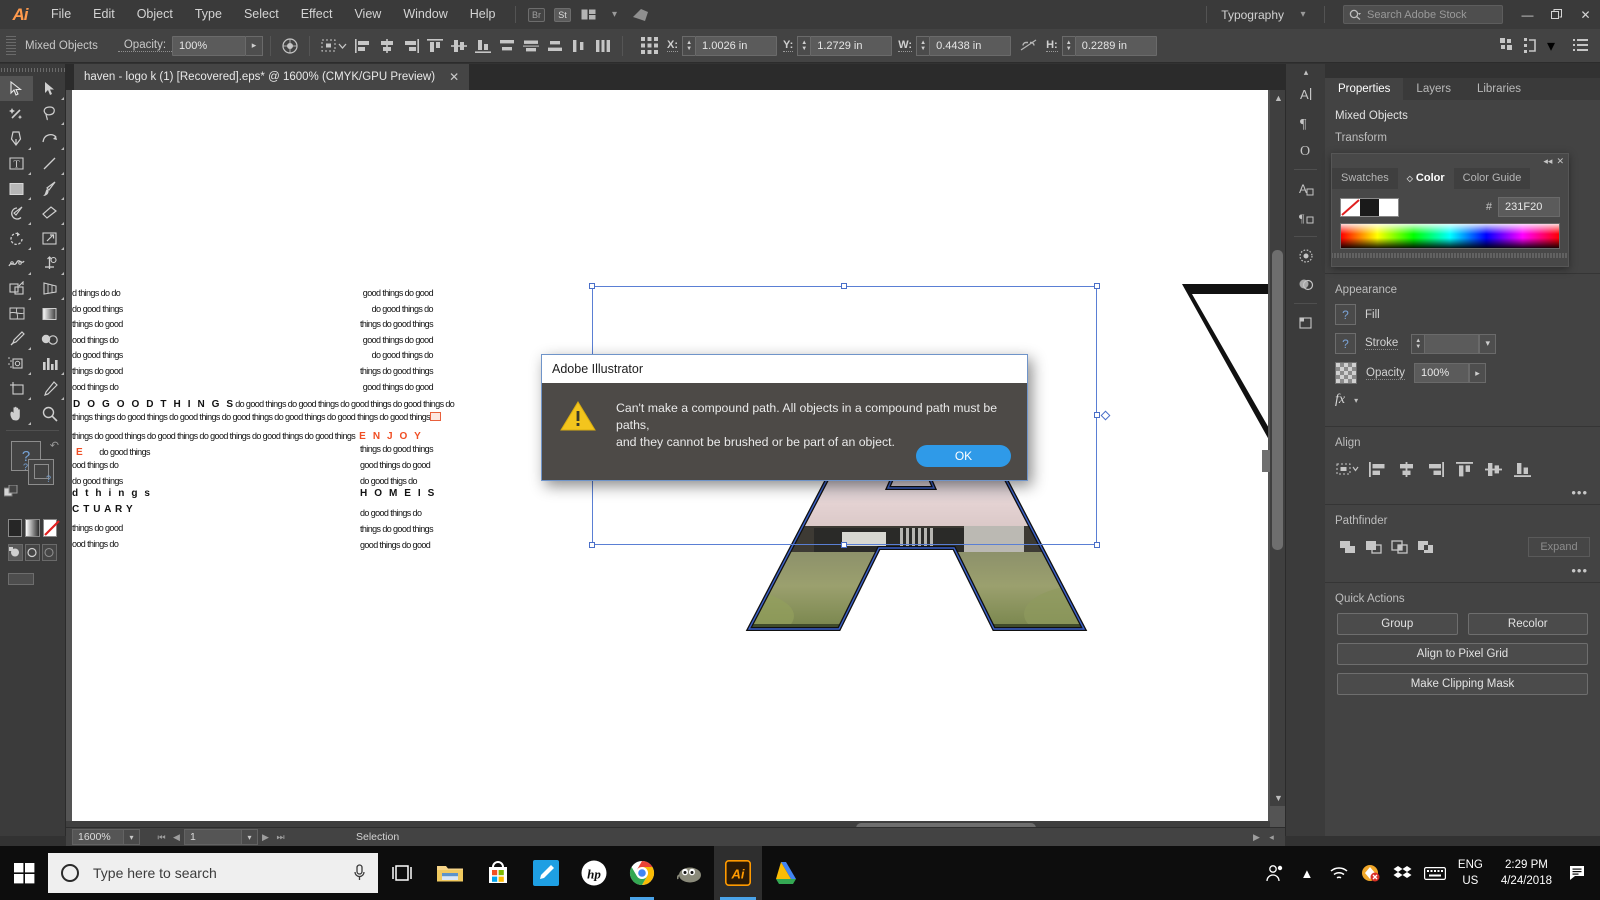 Image resolution: width=1600 pixels, height=900 pixels. Describe the element at coordinates (49, 413) in the screenshot. I see `zoom-tool` at that location.